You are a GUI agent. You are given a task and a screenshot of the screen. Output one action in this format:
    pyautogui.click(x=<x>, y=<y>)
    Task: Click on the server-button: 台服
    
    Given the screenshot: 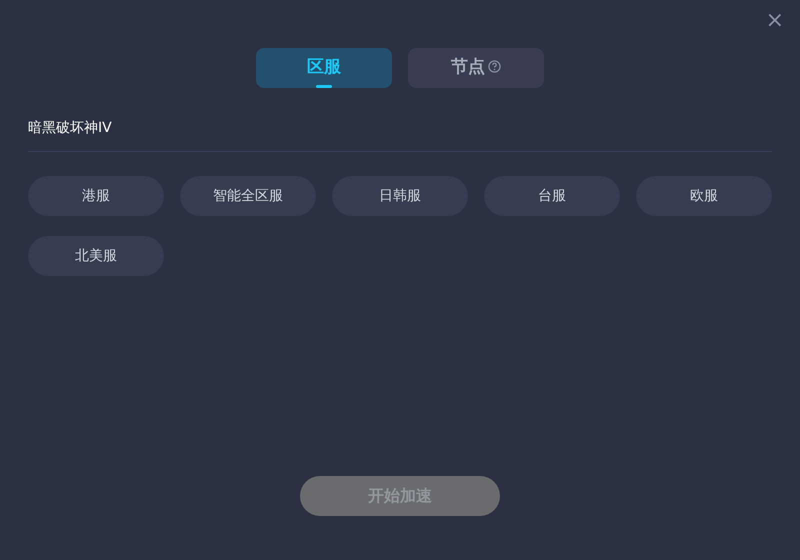 What is the action you would take?
    pyautogui.click(x=552, y=196)
    